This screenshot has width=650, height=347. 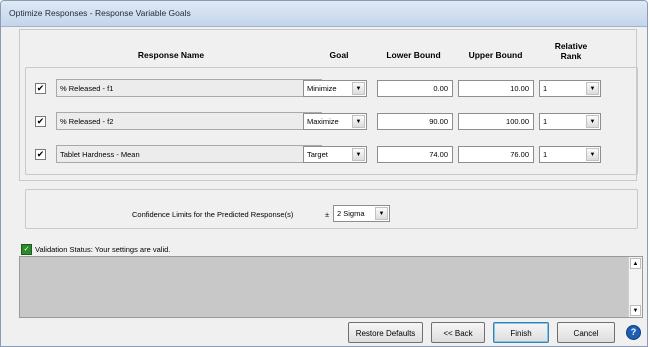 I want to click on upper-bound-input: 76.00, so click(x=496, y=154).